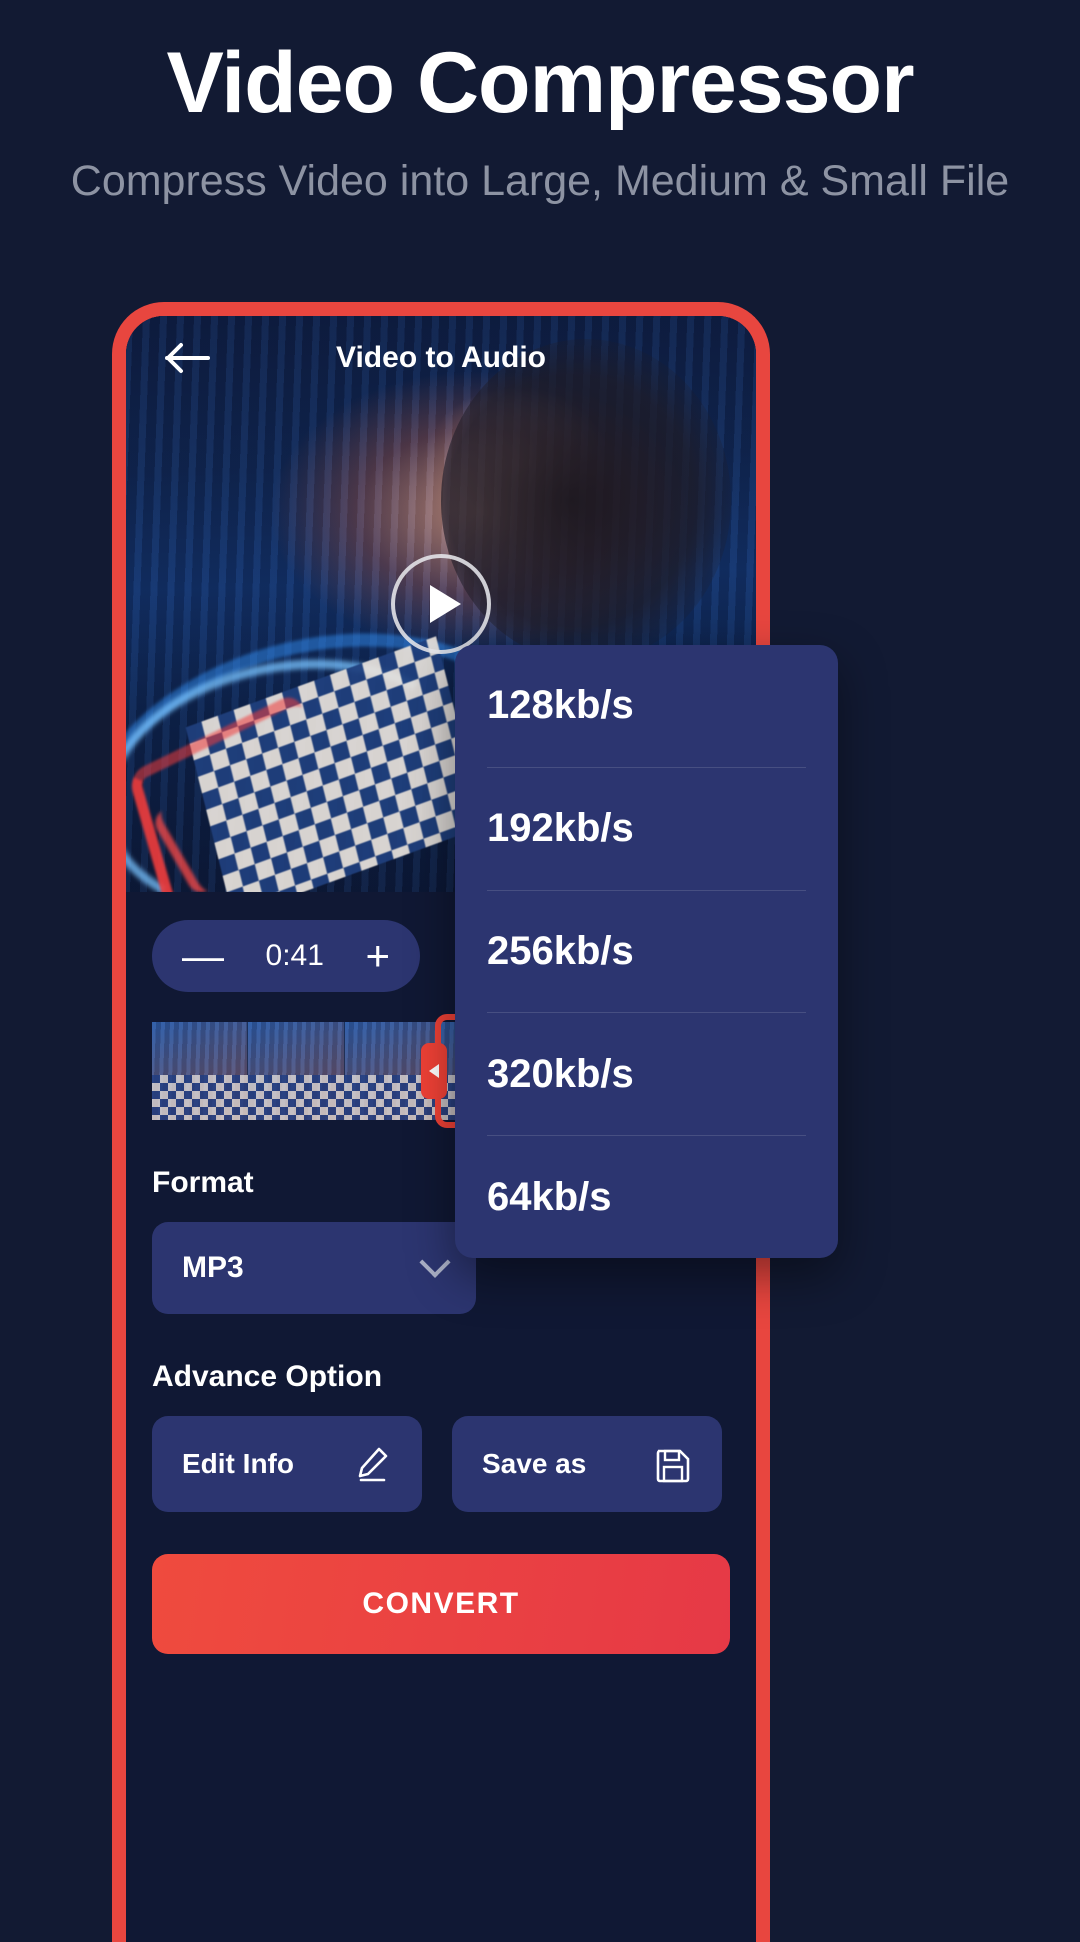 This screenshot has height=1942, width=1080. I want to click on save-as-button: Save as, so click(587, 1464).